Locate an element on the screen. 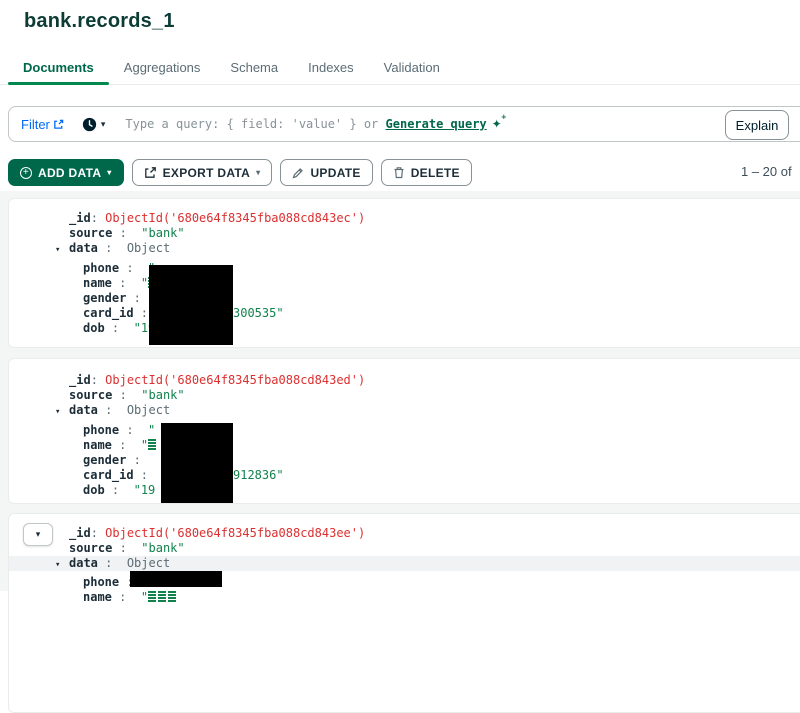 This screenshot has height=713, width=800. plus-circle-icon: + is located at coordinates (26, 172).